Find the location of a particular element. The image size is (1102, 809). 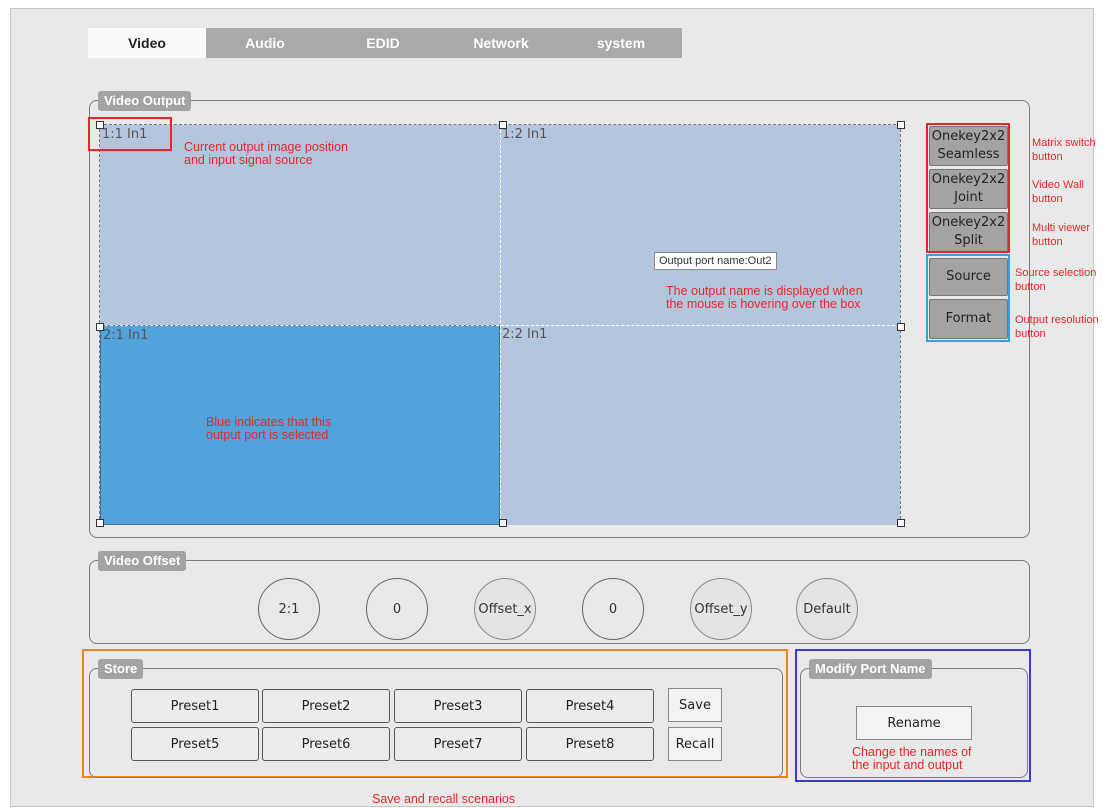

offset-y-knob: Offset_y is located at coordinates (721, 609).